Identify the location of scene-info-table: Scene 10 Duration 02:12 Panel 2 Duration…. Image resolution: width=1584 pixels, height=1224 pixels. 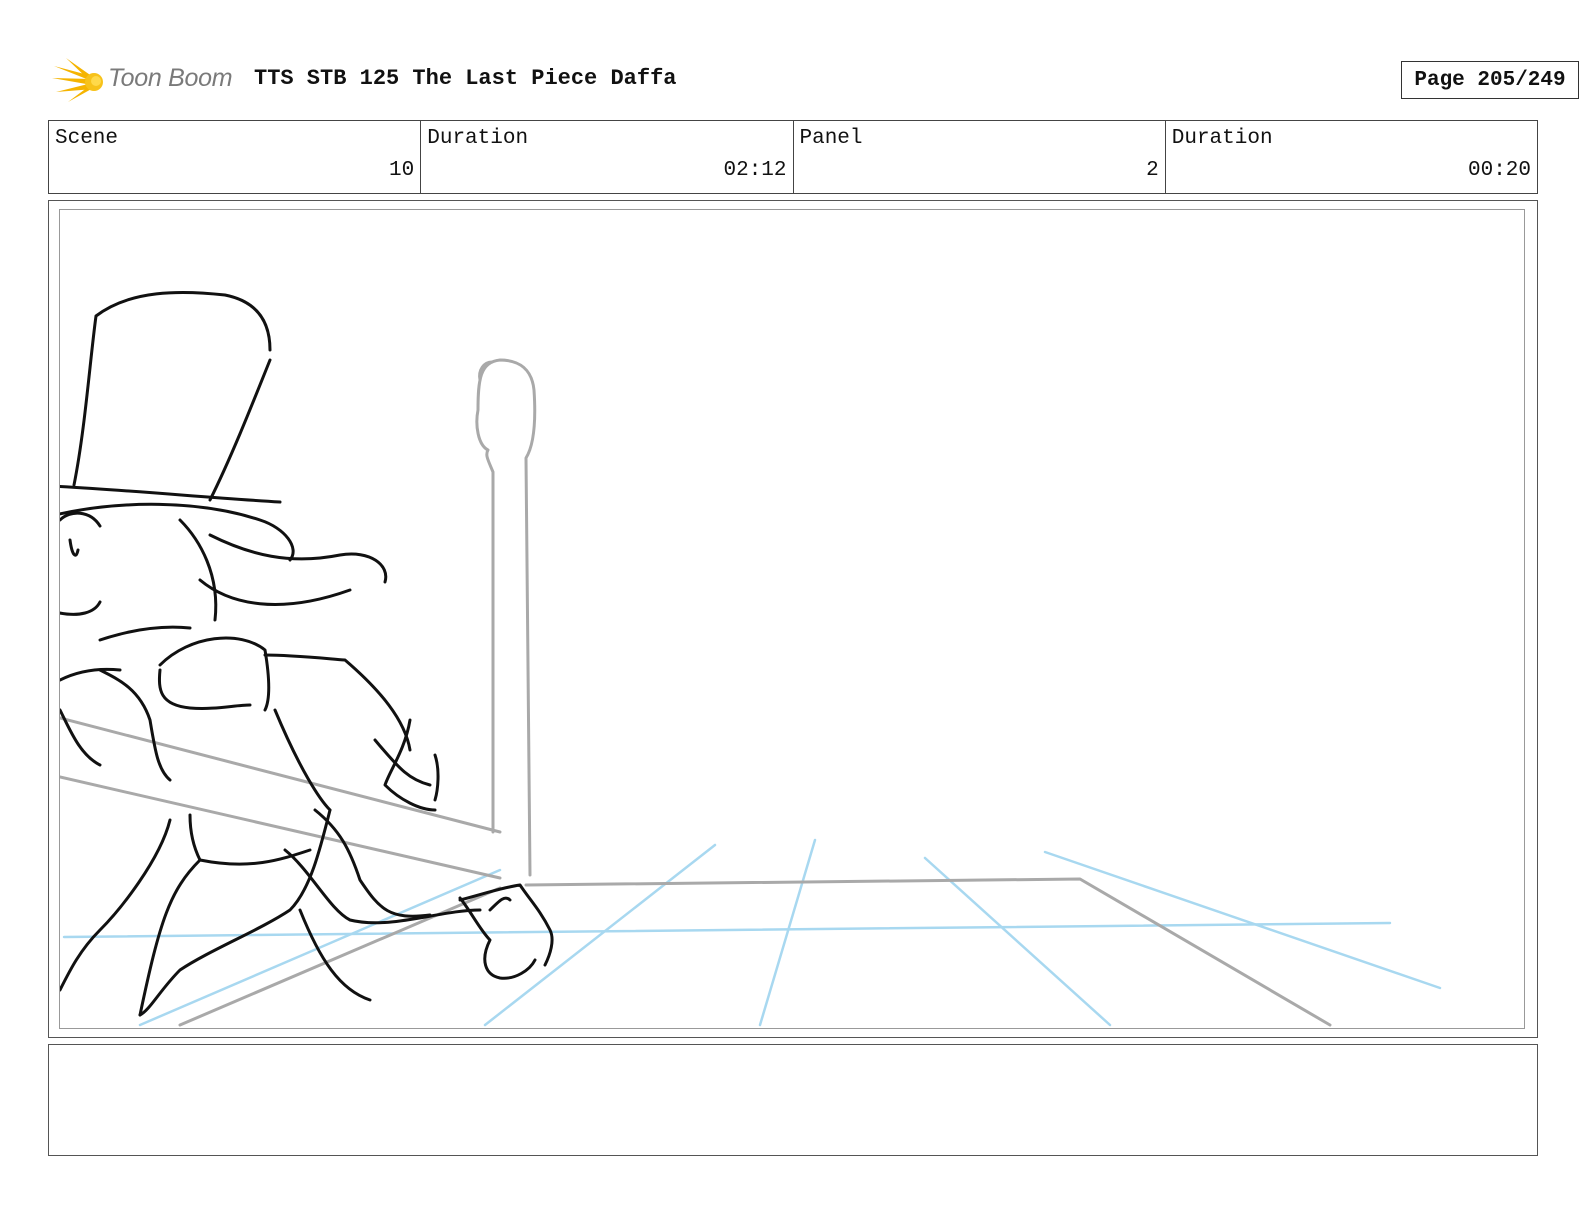
(793, 157).